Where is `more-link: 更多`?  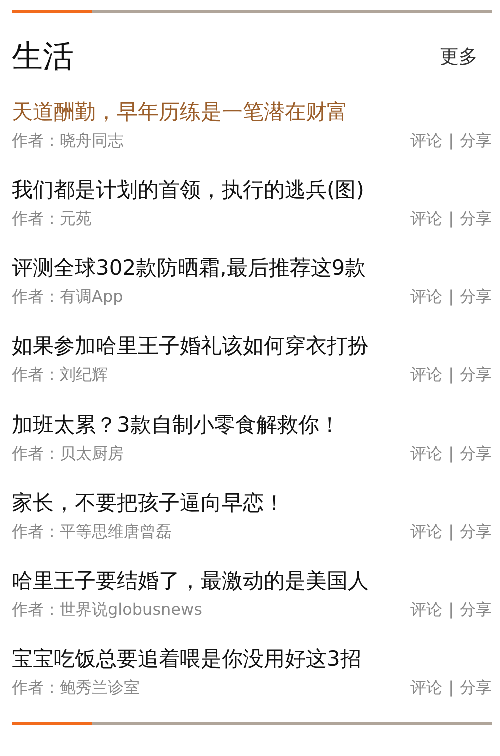
more-link: 更多 is located at coordinates (459, 57).